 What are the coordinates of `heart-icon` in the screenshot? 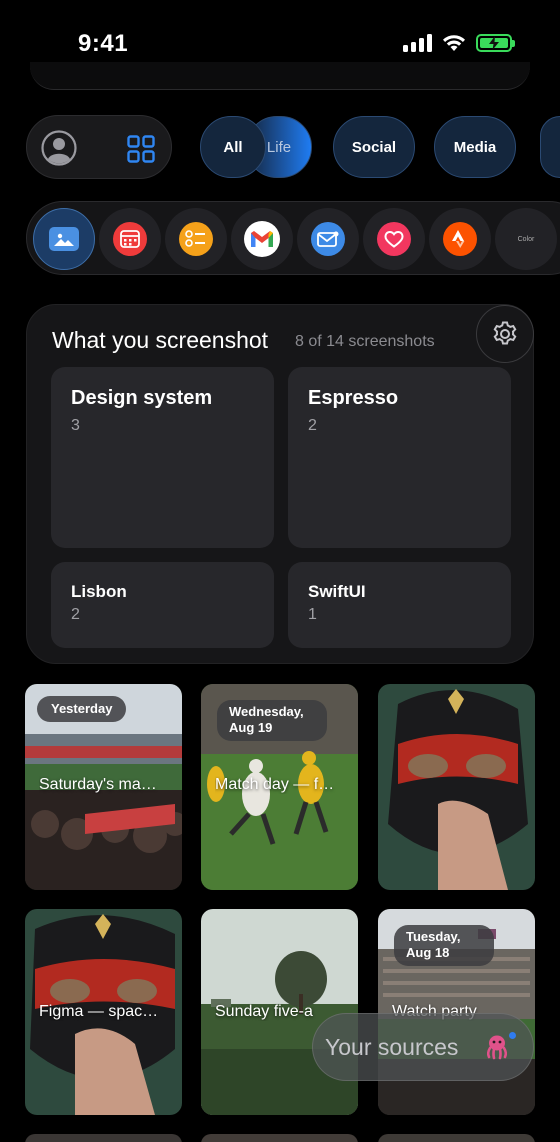 It's located at (394, 239).